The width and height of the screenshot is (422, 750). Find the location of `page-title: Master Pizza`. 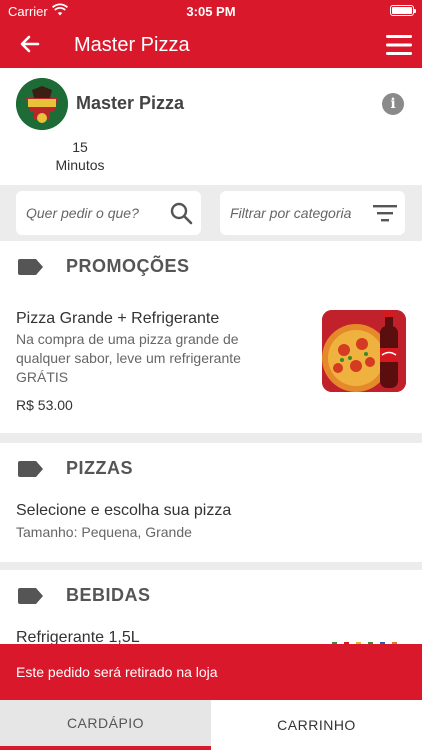

page-title: Master Pizza is located at coordinates (132, 45).